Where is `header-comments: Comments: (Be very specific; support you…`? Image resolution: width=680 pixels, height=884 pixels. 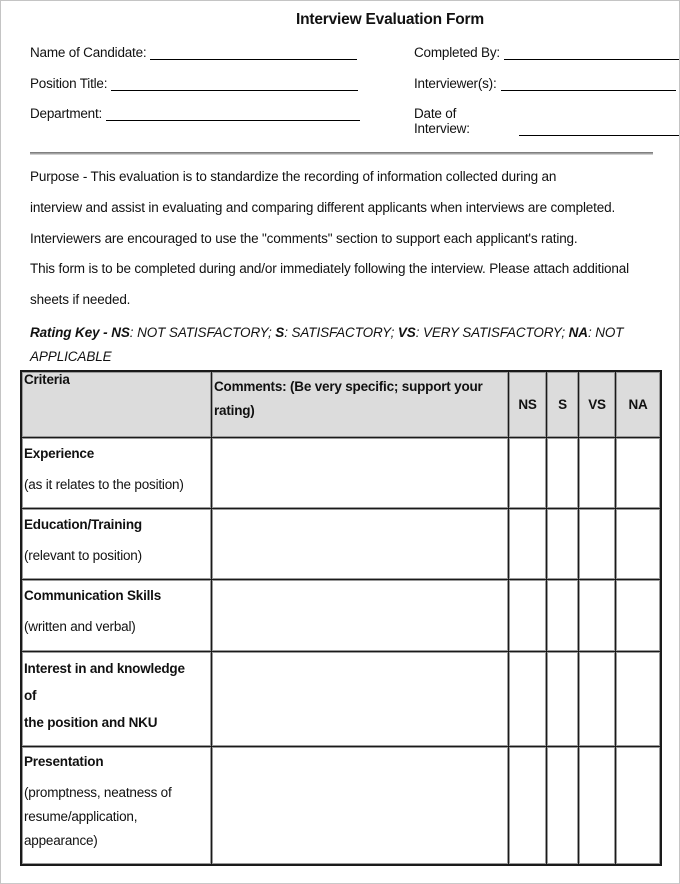
header-comments: Comments: (Be very specific; support you… is located at coordinates (360, 405).